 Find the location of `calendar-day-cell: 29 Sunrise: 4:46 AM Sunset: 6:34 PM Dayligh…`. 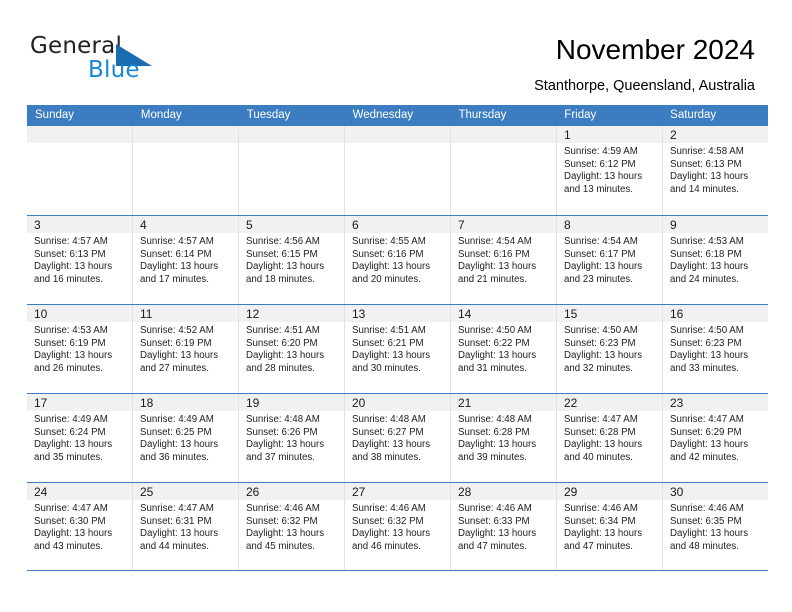

calendar-day-cell: 29 Sunrise: 4:46 AM Sunset: 6:34 PM Dayligh… is located at coordinates (610, 526).